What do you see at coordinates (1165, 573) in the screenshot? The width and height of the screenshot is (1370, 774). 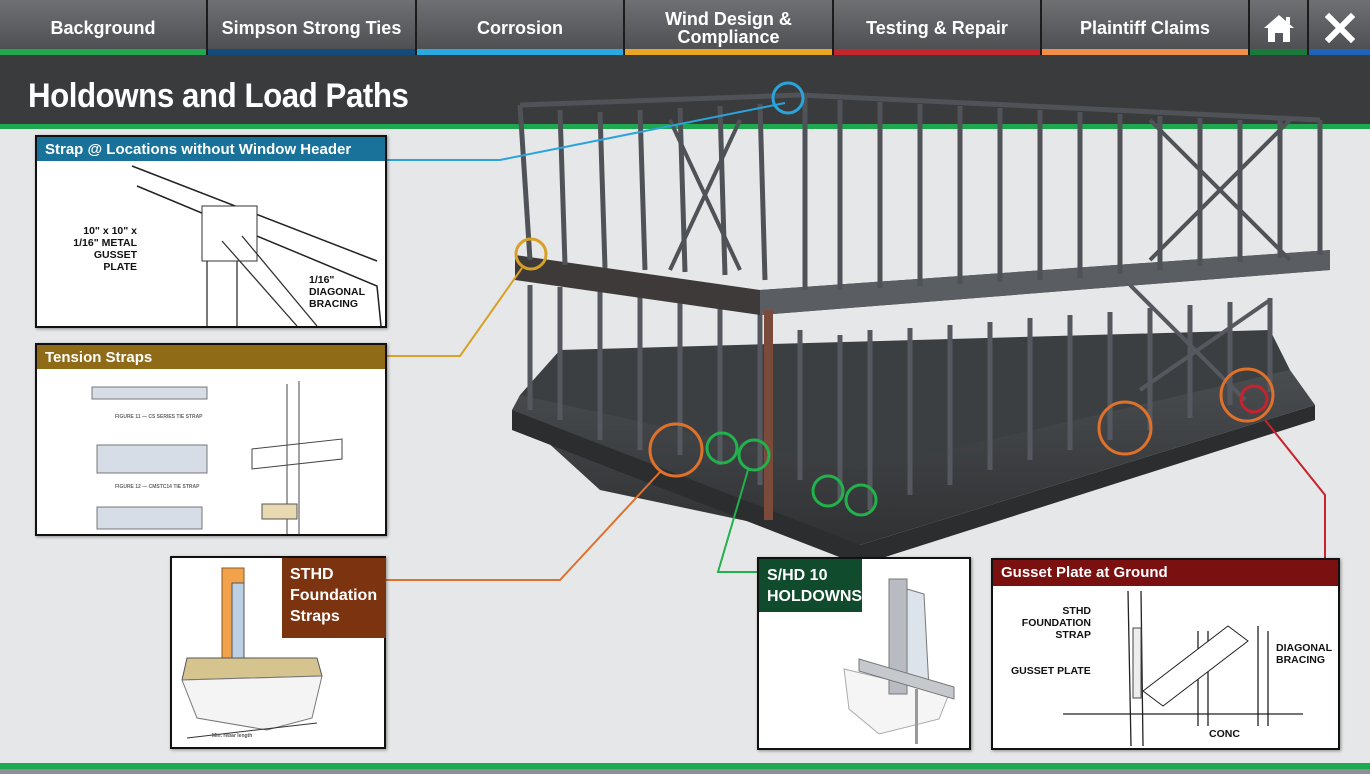 I see `callout-header: Gusset Plate at Ground` at bounding box center [1165, 573].